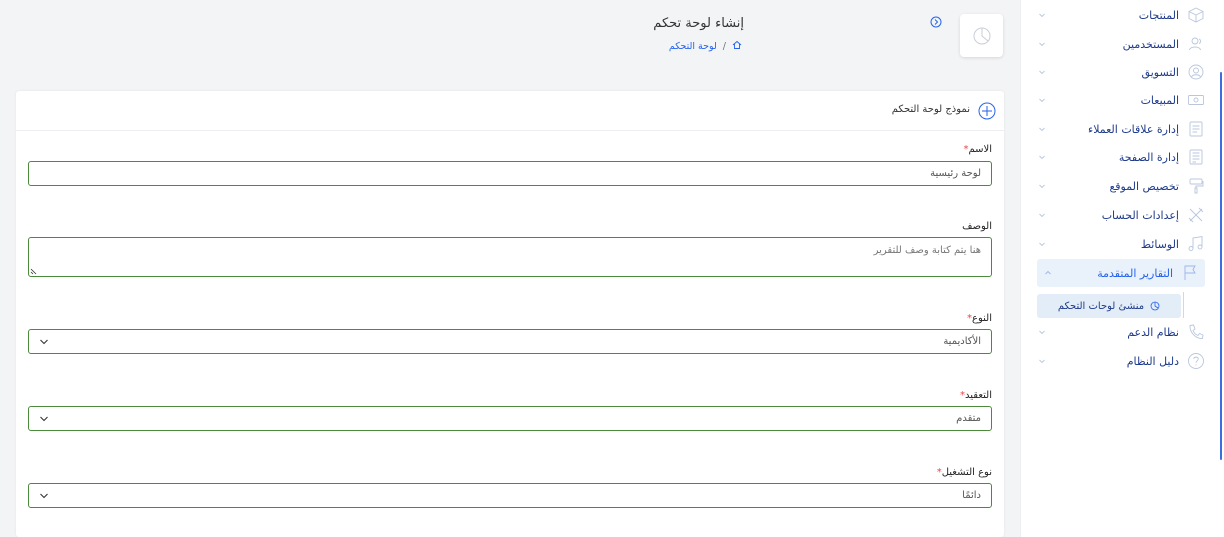 The width and height of the screenshot is (1224, 537). I want to click on back-arrow-icon, so click(936, 22).